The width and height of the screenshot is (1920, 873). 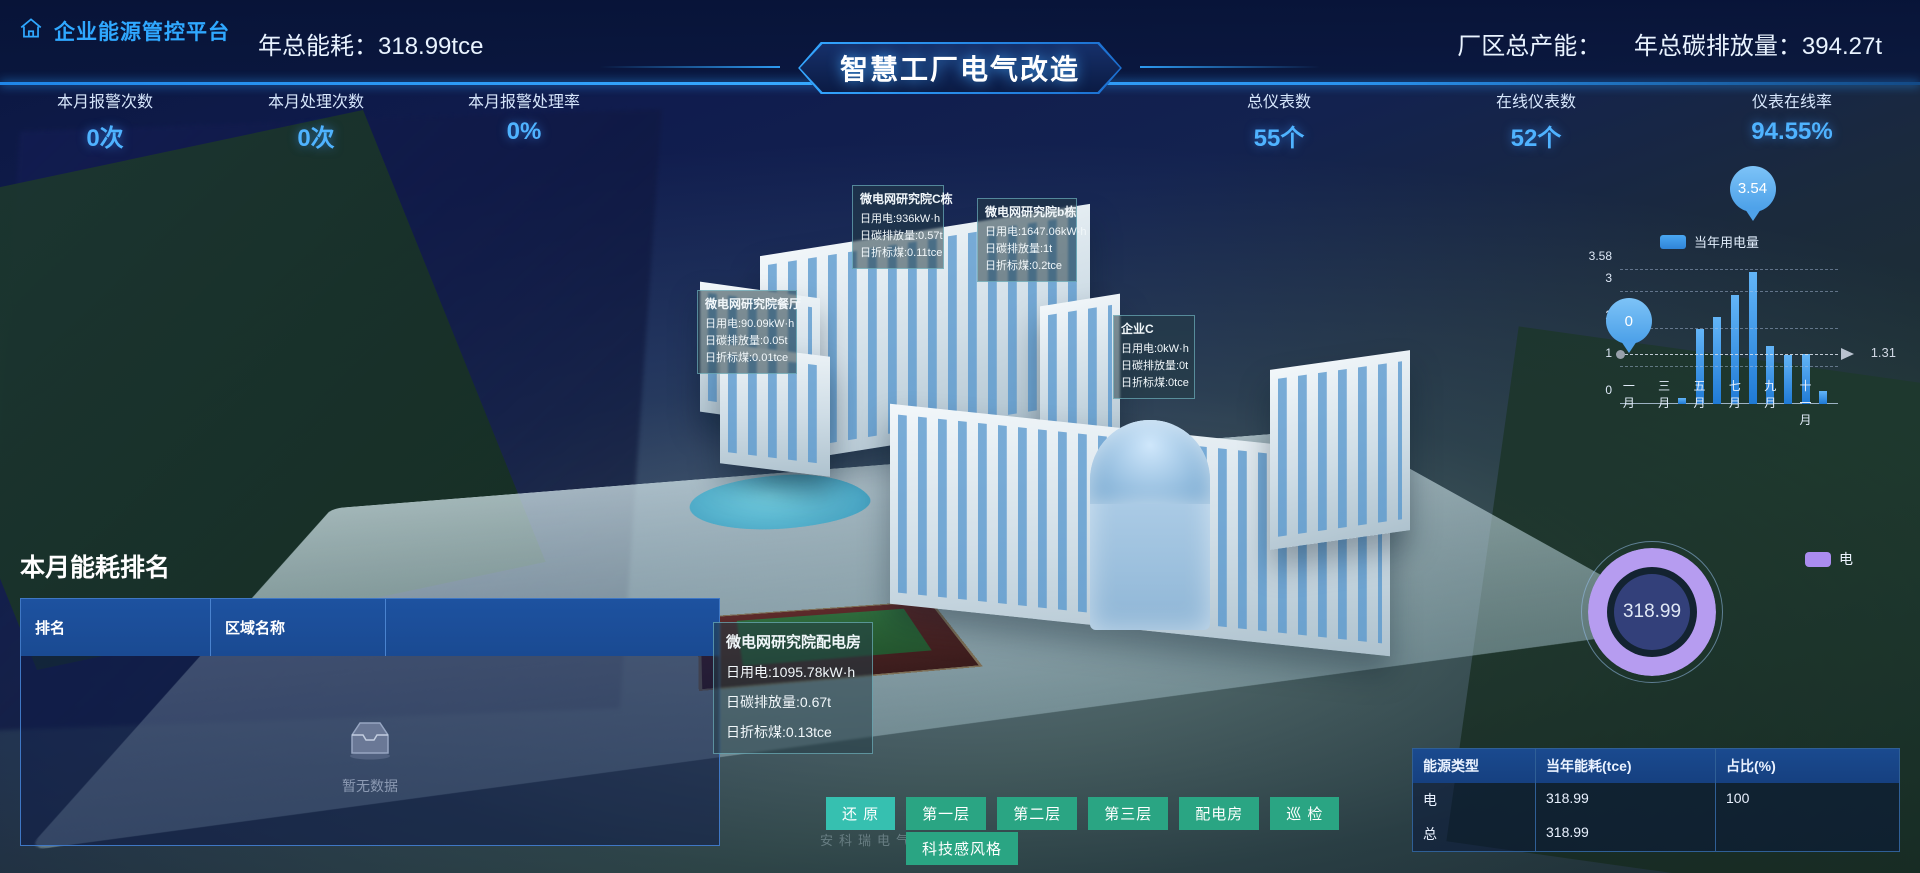 What do you see at coordinates (116, 627) in the screenshot?
I see `ranking-col-rank: 排名` at bounding box center [116, 627].